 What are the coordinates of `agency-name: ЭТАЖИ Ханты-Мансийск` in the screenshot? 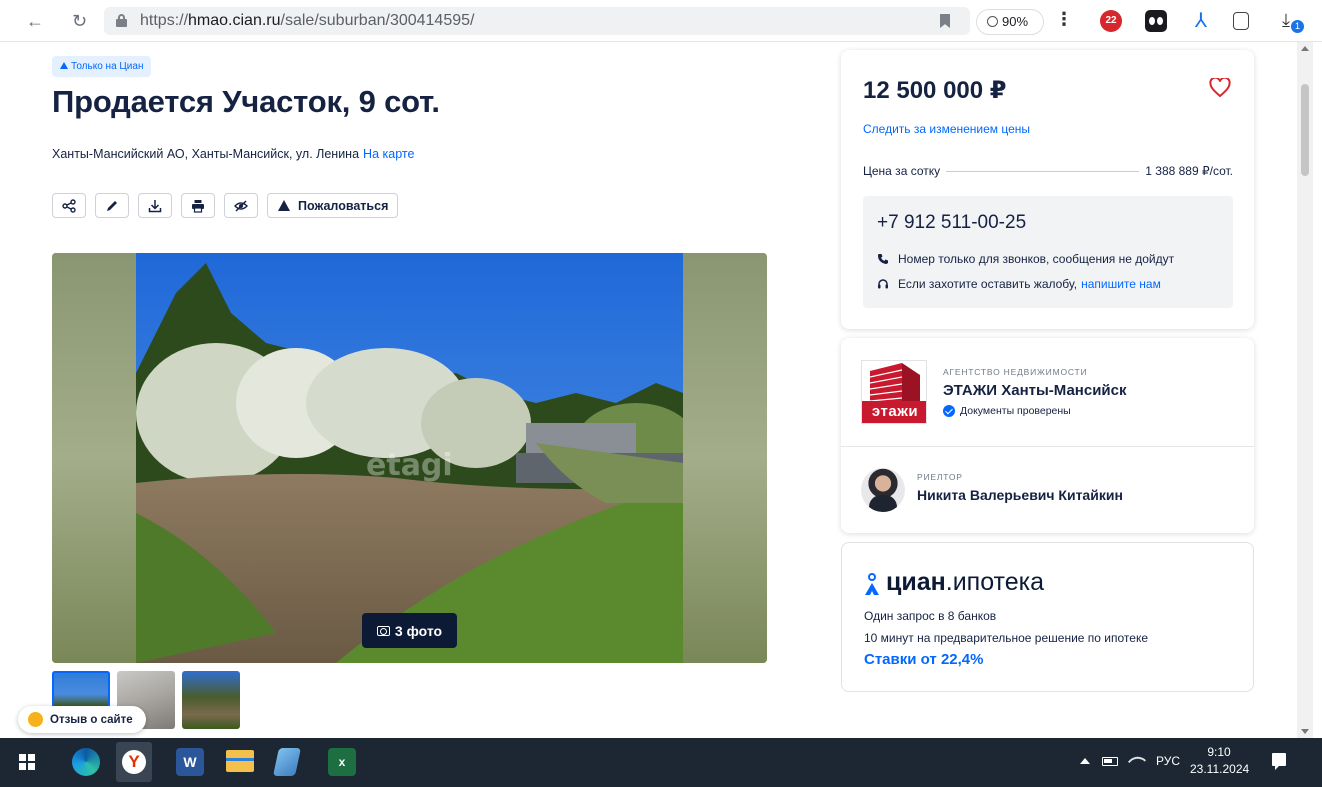 It's located at (1035, 390).